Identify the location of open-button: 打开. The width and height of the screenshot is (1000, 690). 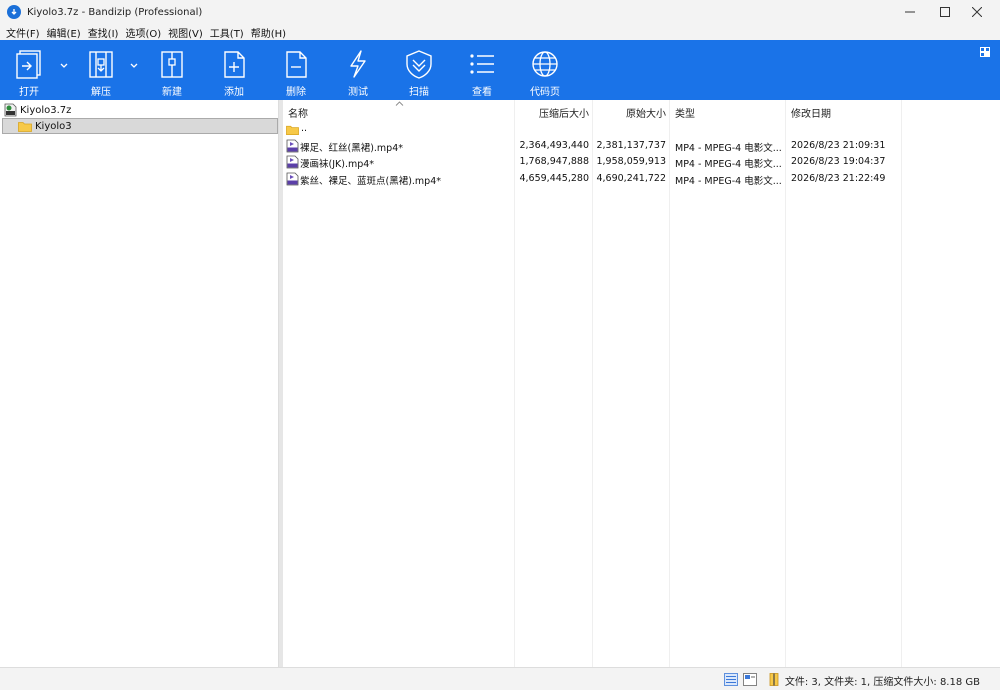
(29, 70).